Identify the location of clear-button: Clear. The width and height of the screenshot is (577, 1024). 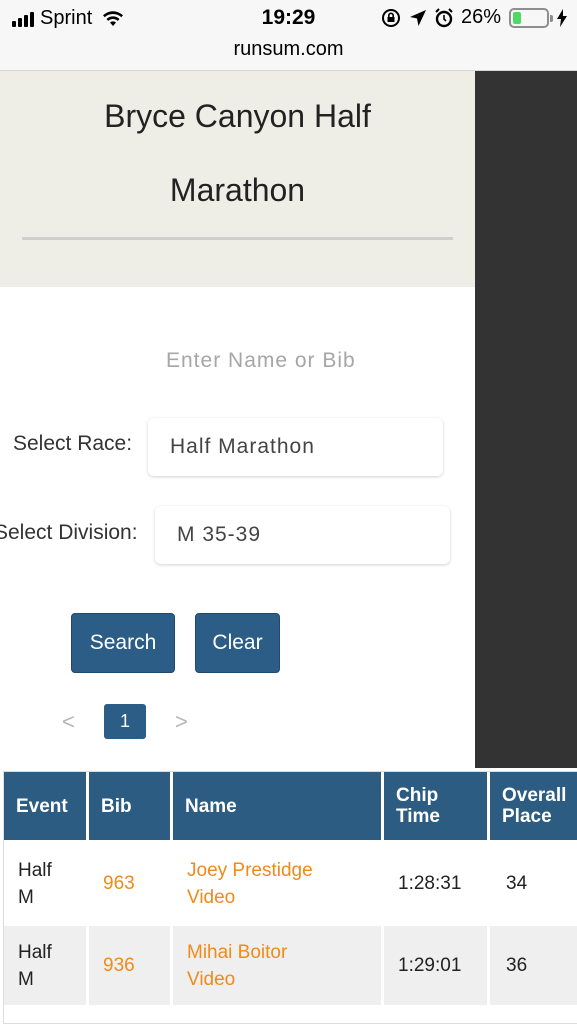
(237, 643).